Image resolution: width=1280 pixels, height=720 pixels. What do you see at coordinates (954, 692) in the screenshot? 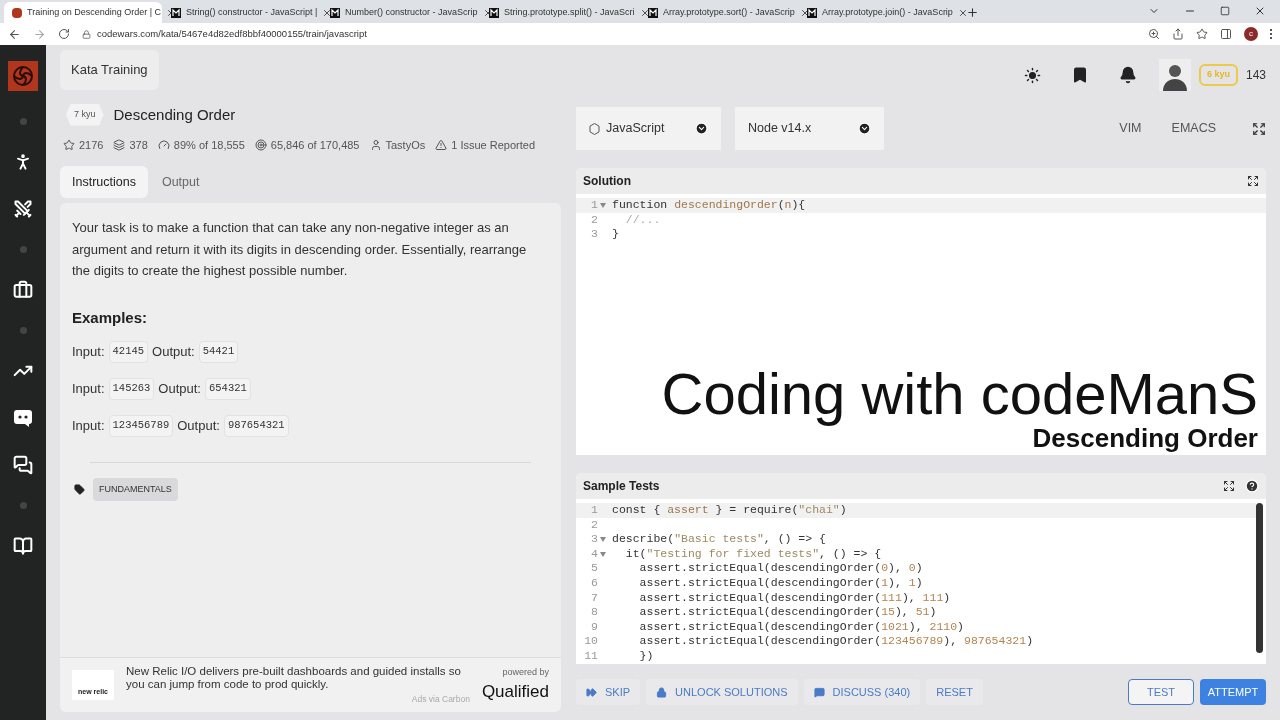
I see `action-button: RESET` at bounding box center [954, 692].